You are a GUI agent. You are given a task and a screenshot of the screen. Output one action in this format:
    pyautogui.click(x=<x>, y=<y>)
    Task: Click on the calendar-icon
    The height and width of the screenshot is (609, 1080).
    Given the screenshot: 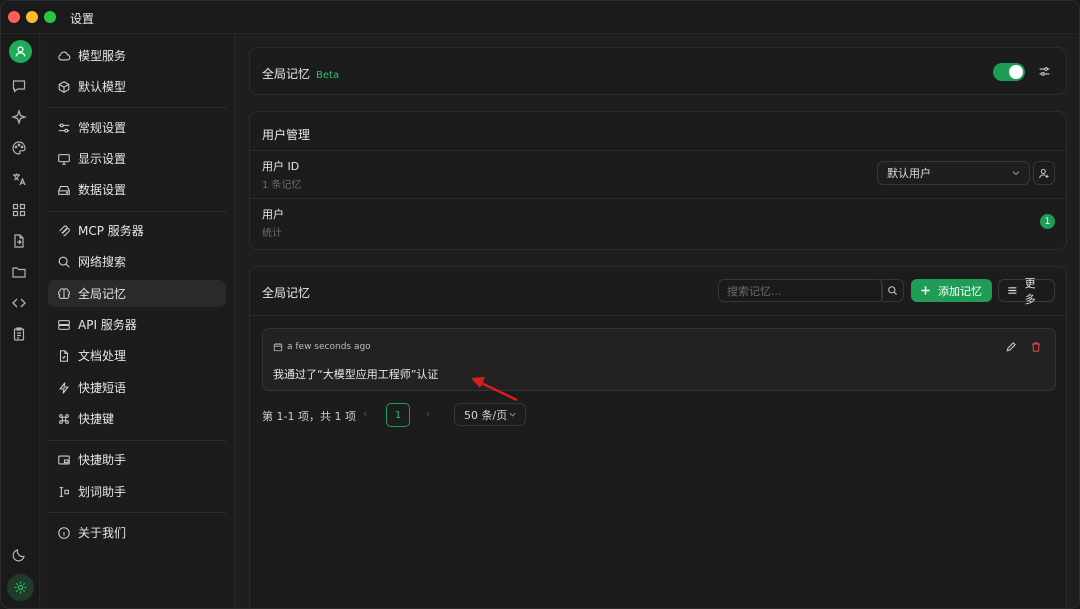 What is the action you would take?
    pyautogui.click(x=278, y=347)
    